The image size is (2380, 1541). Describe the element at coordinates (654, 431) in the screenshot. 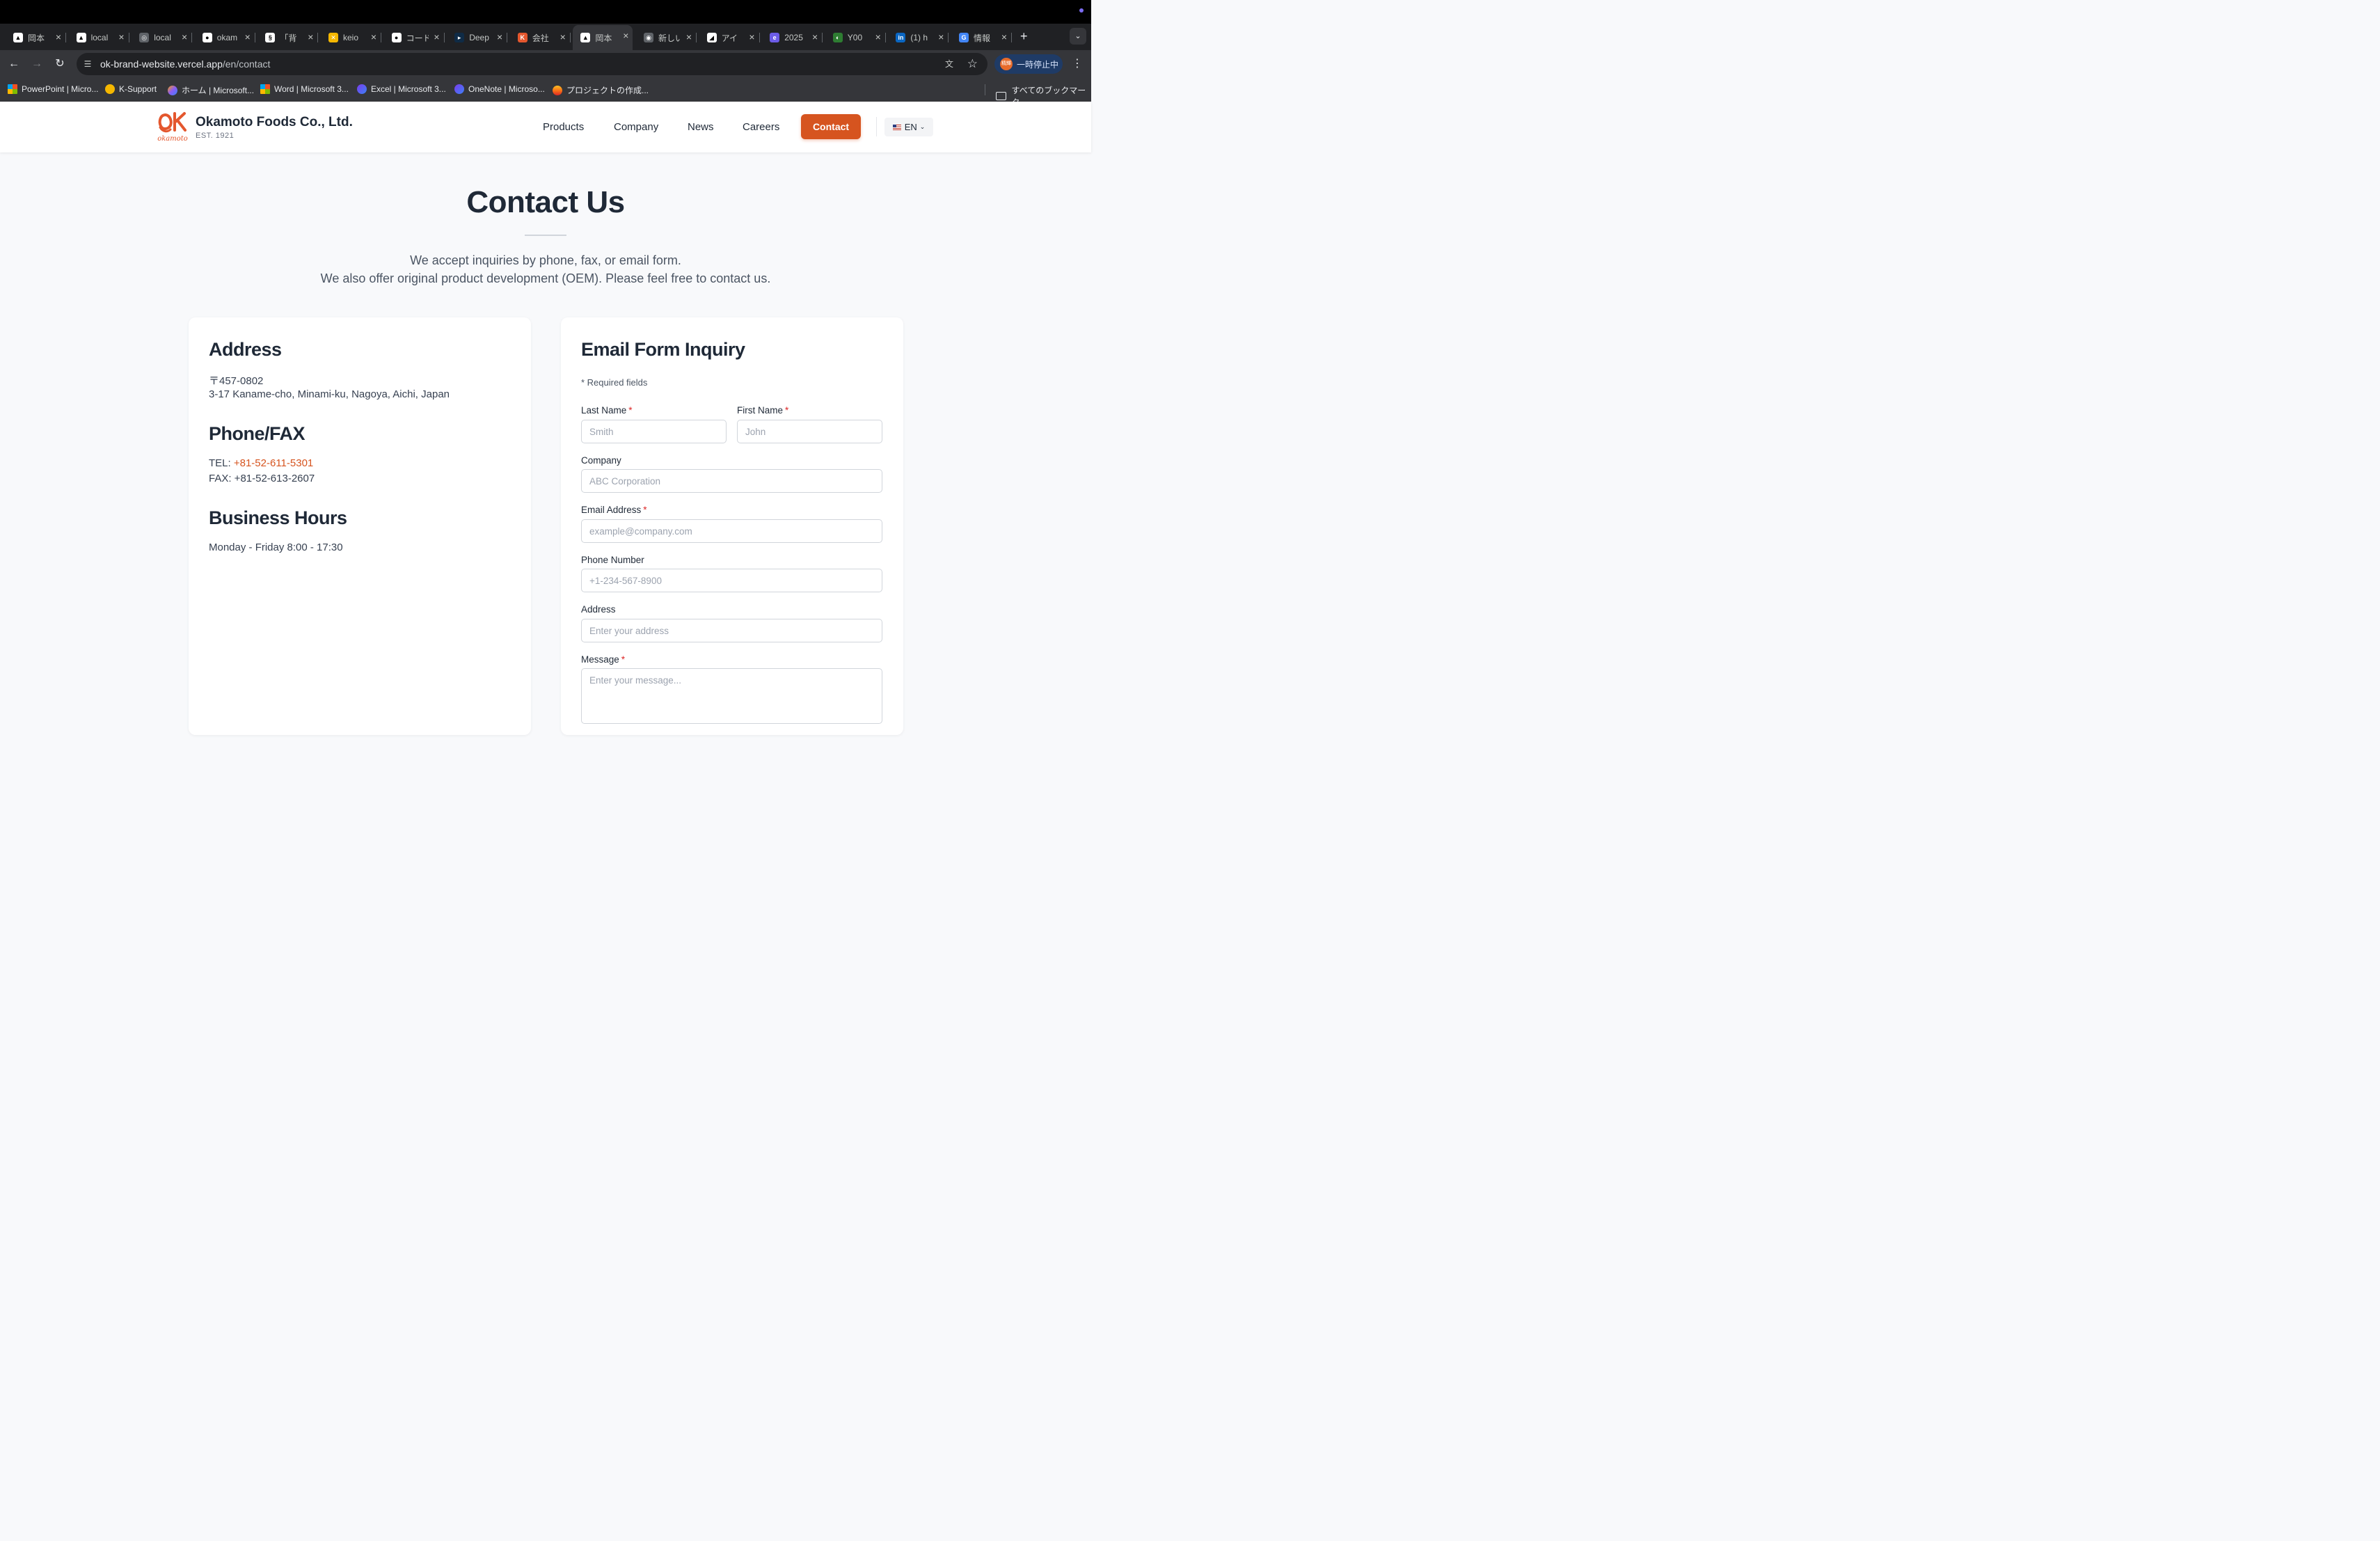

I see `last-name-input` at that location.